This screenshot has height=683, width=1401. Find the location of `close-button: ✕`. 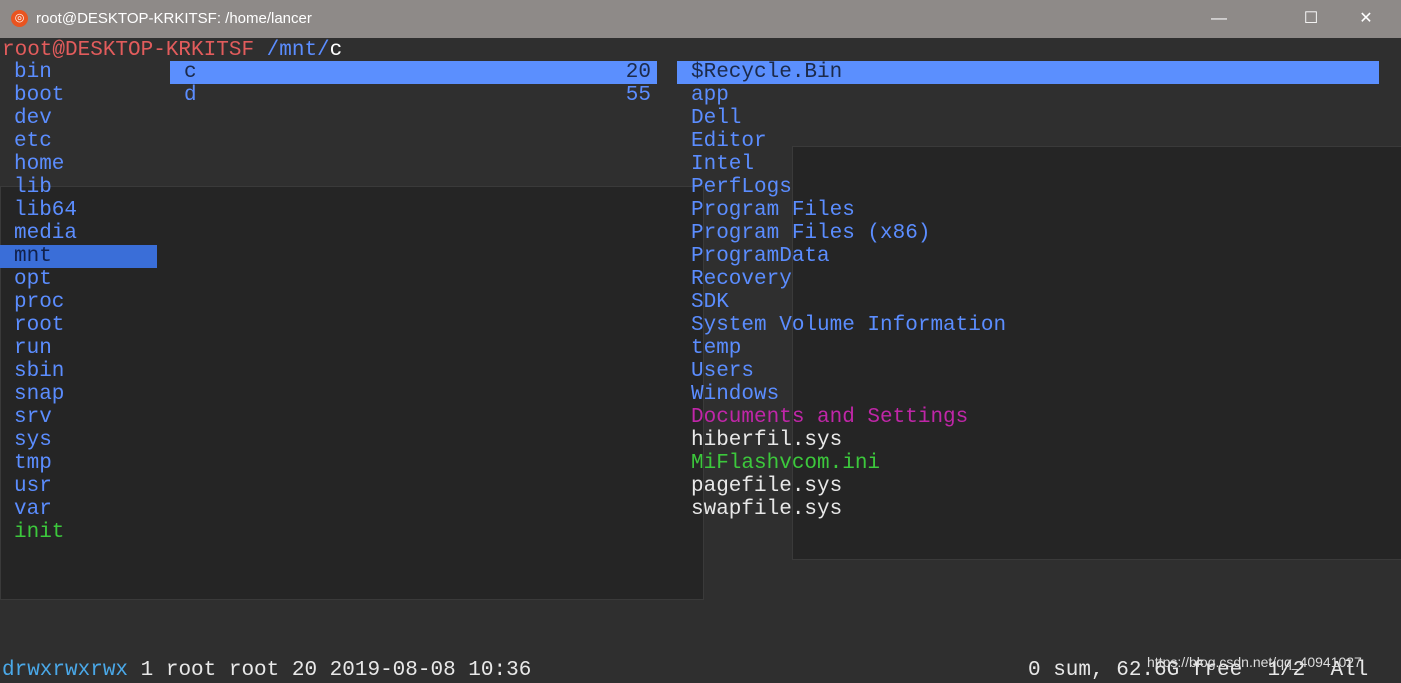

close-button: ✕ is located at coordinates (1366, 19).